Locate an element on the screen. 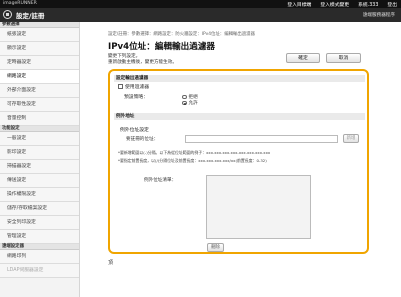 This screenshot has height=297, width=401. exception-section-header: 例外地址 is located at coordinates (239, 116).